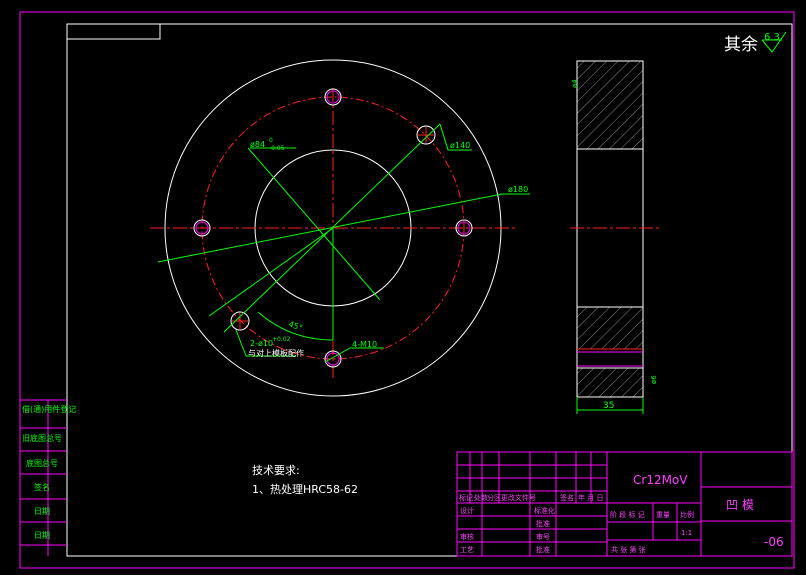 This screenshot has height=575, width=806. Describe the element at coordinates (460, 145) in the screenshot. I see `dim-pitch-circle: ø140` at that location.